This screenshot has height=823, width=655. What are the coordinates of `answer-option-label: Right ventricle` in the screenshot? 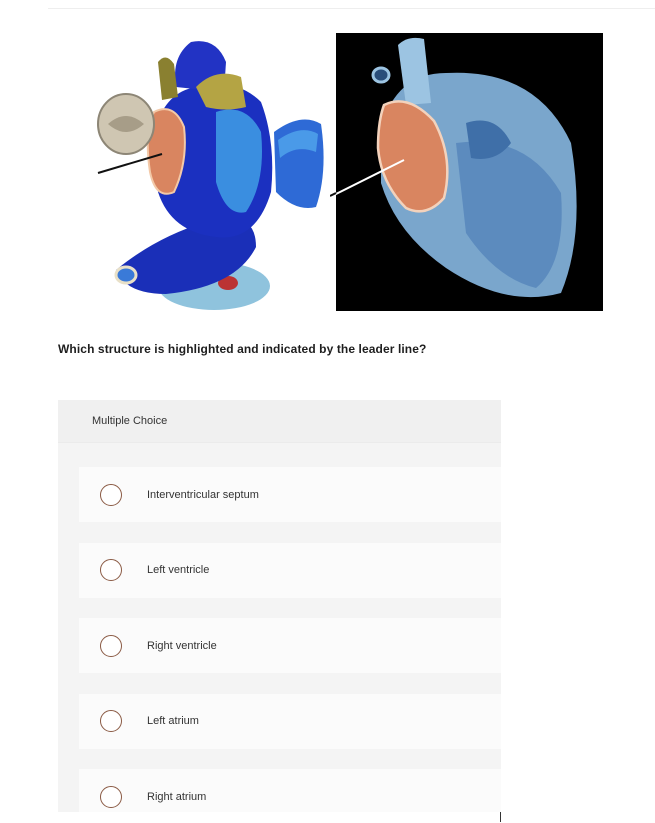 It's located at (182, 645).